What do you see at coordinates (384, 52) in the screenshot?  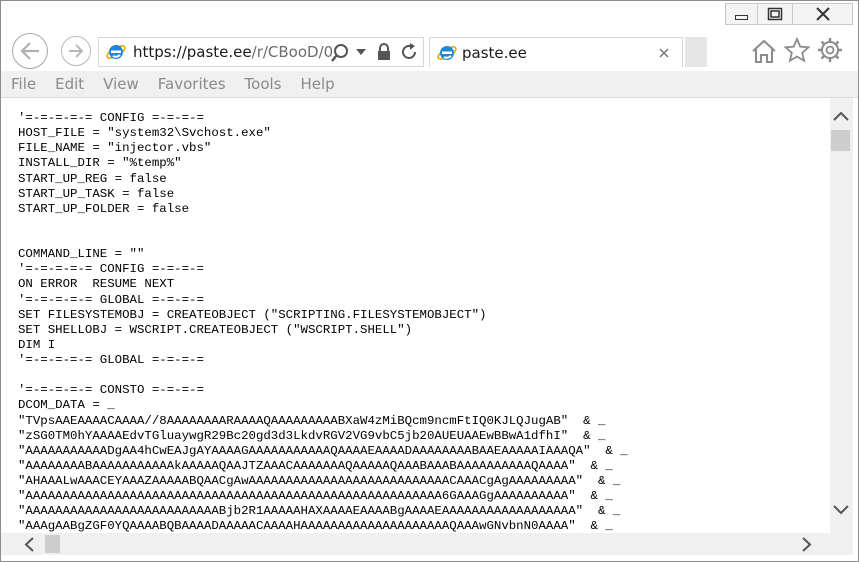 I see `lock-icon` at bounding box center [384, 52].